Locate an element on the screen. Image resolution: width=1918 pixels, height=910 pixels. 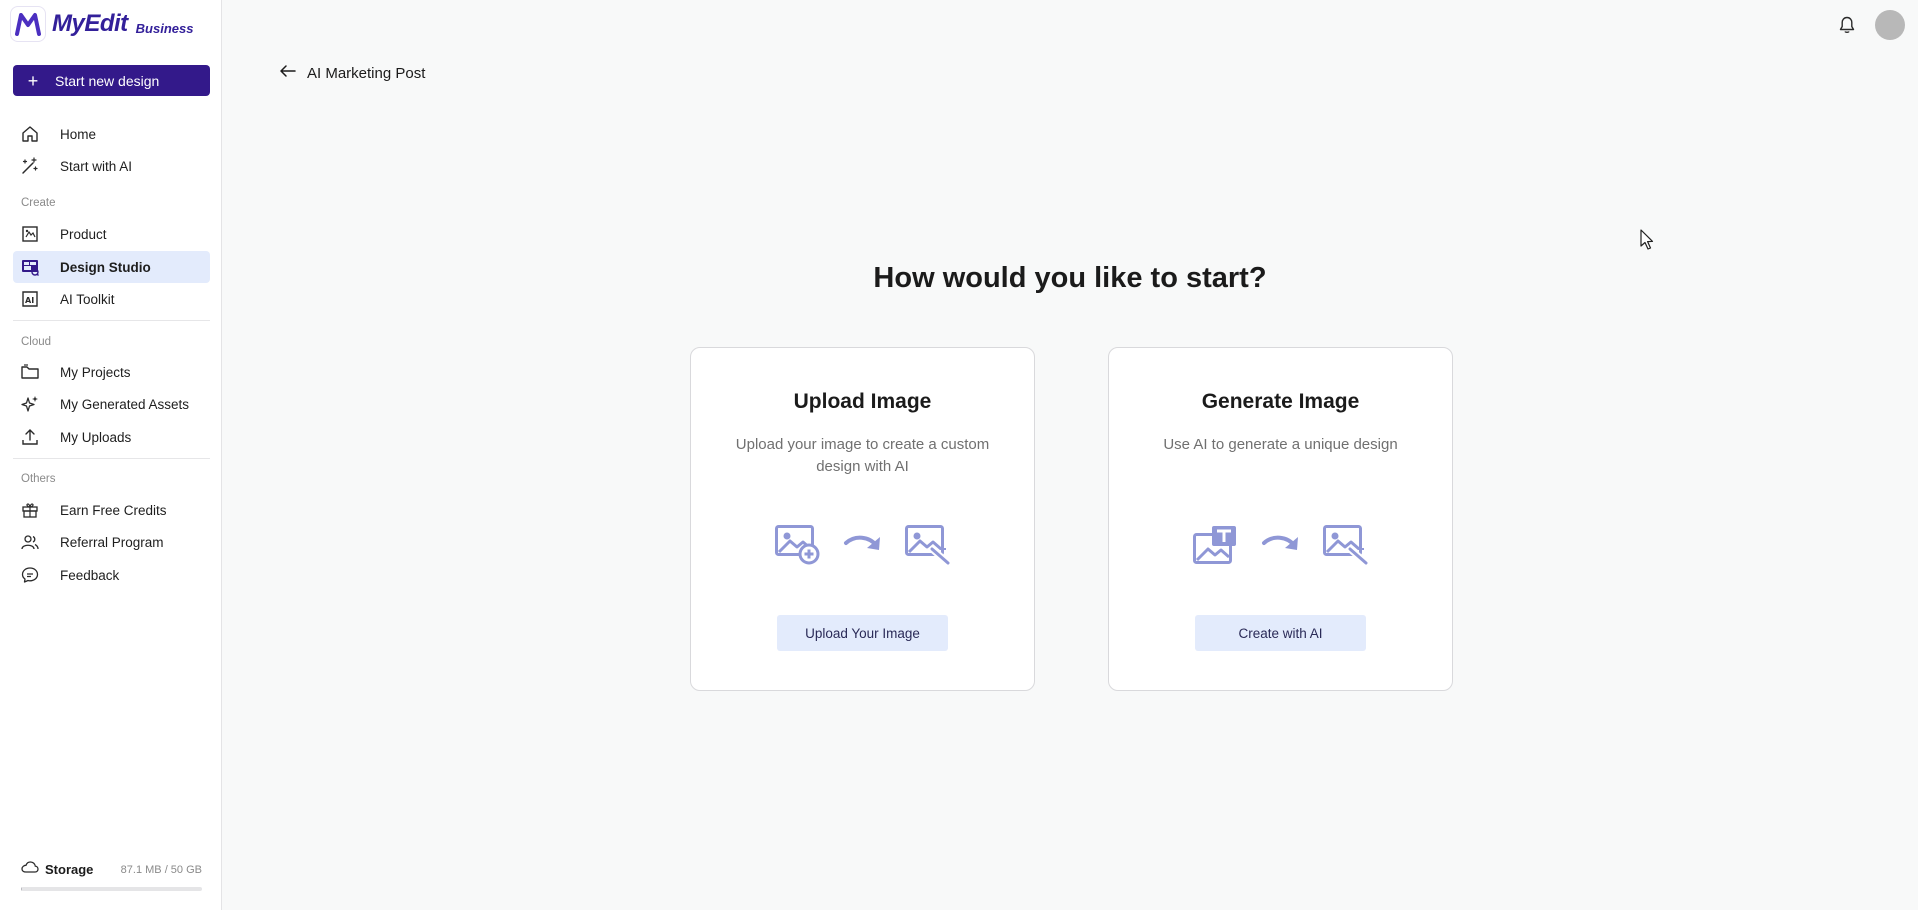
nav-my-generated-assets: My Generated Assets is located at coordinates (111, 404).